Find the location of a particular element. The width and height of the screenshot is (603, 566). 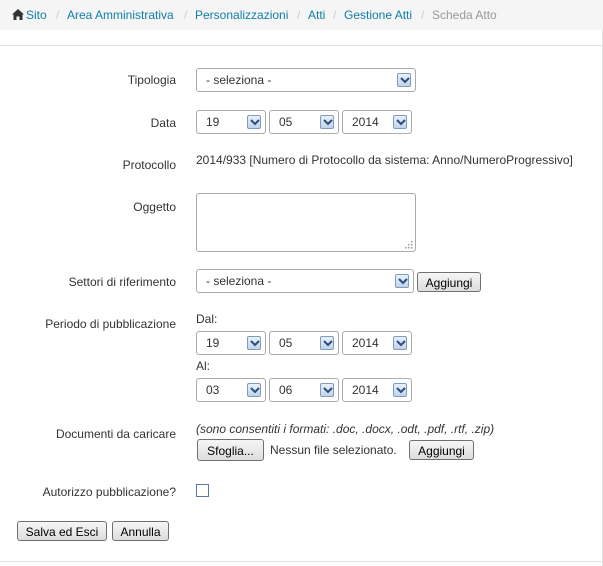

autorizzo-checkbox is located at coordinates (202, 490).